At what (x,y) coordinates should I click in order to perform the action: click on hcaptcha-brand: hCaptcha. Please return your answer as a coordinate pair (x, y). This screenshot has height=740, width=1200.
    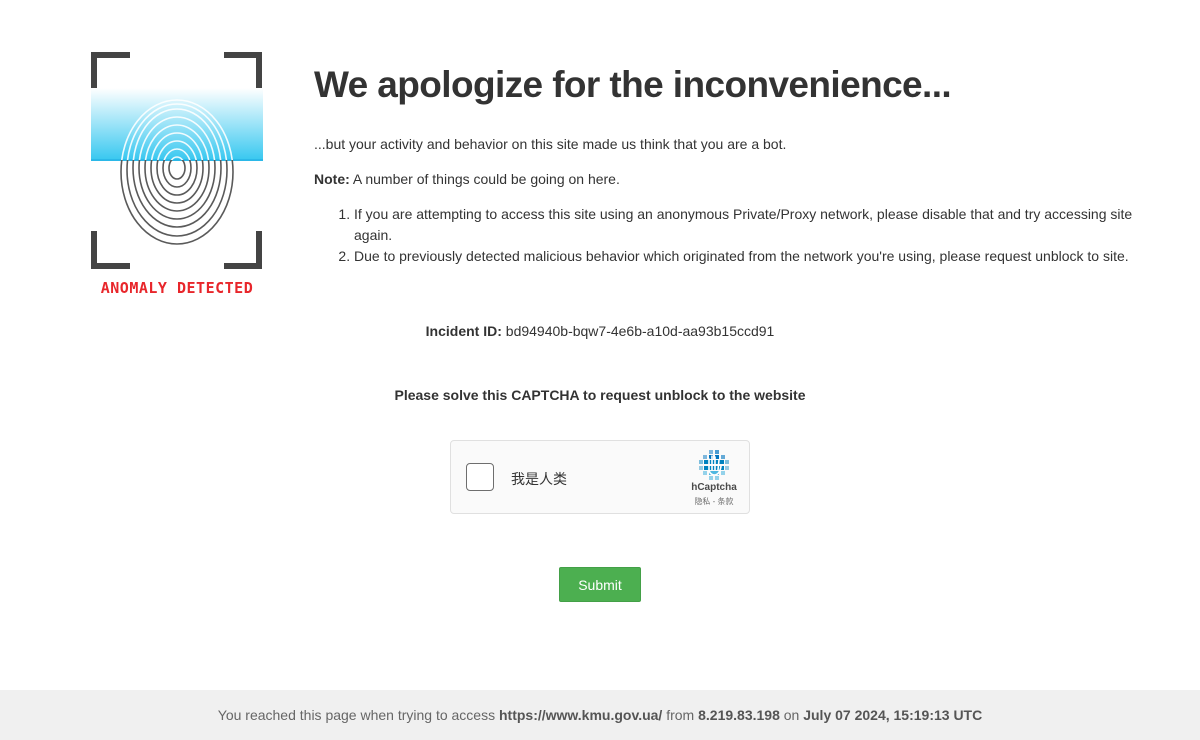
    Looking at the image, I should click on (714, 487).